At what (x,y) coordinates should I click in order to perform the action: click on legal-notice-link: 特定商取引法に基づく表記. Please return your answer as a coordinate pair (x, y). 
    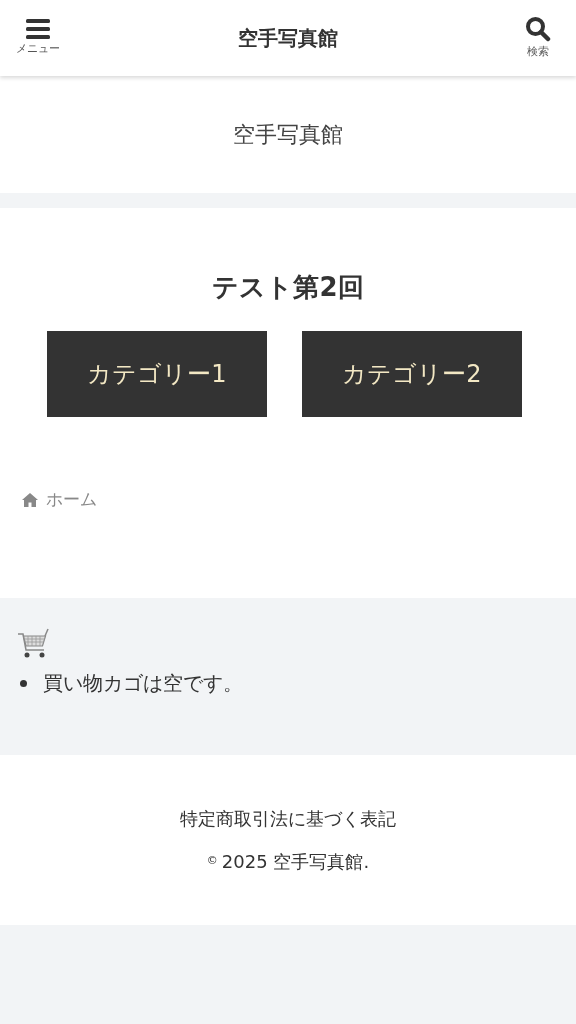
    Looking at the image, I should click on (288, 818).